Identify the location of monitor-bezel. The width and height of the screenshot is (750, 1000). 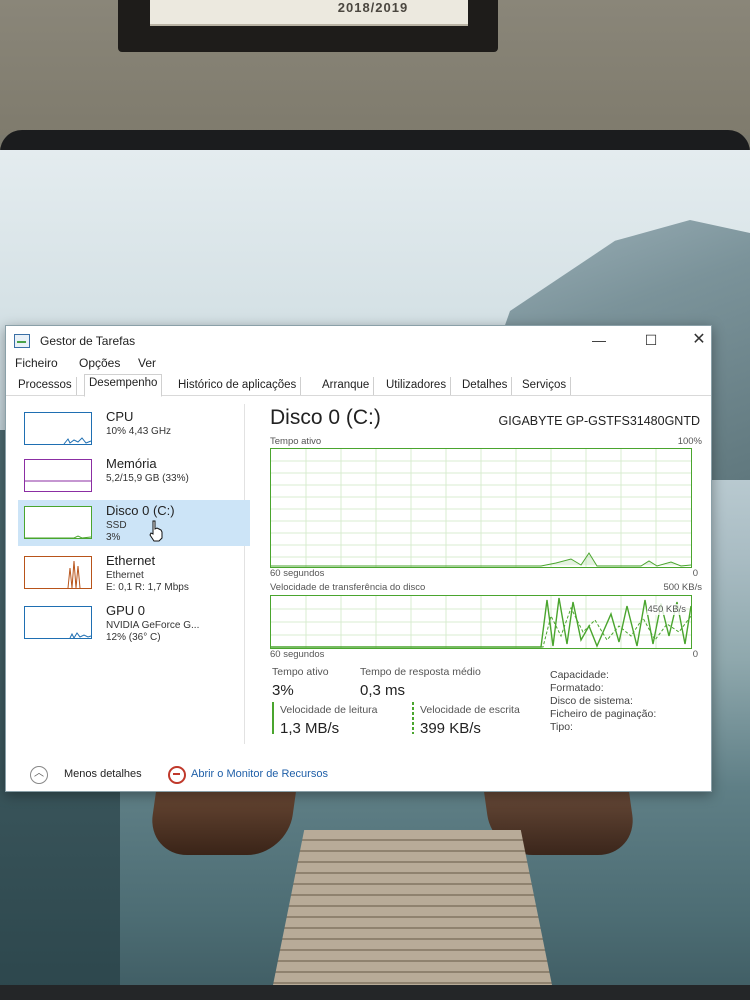
(375, 141).